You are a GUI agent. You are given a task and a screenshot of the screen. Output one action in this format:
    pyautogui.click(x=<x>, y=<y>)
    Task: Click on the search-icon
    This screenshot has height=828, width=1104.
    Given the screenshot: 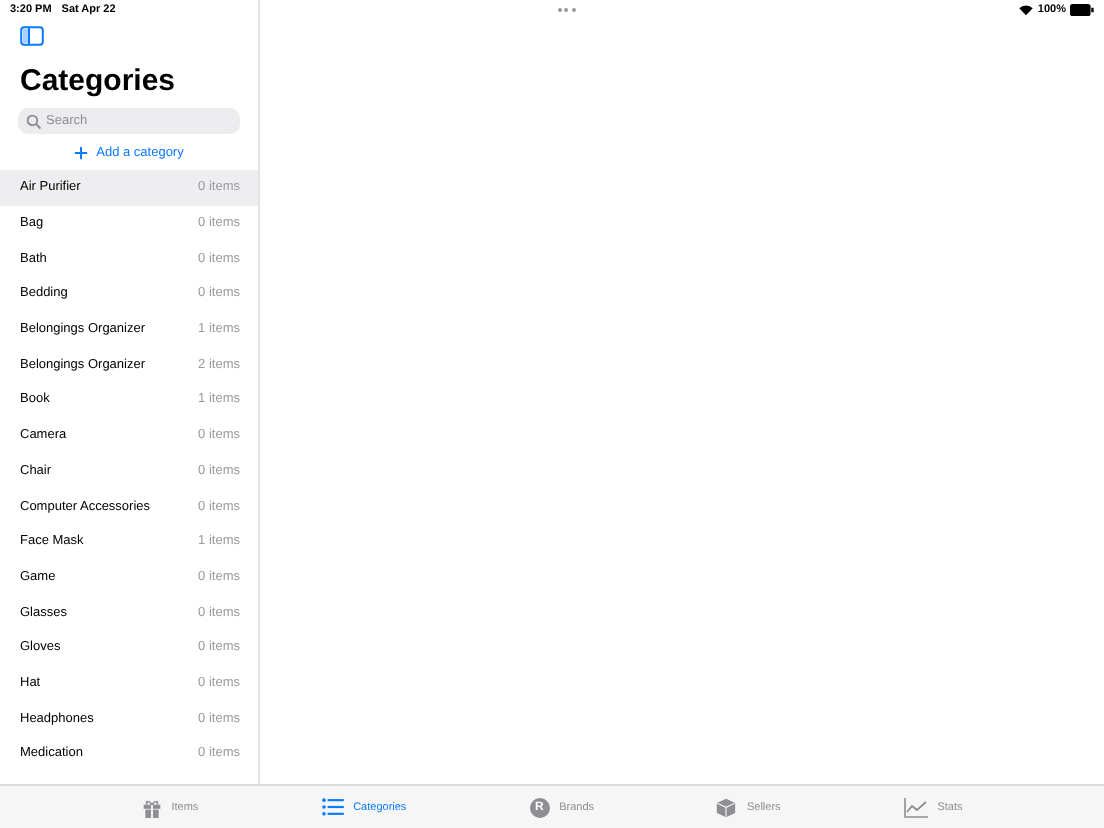 What is the action you would take?
    pyautogui.click(x=34, y=121)
    